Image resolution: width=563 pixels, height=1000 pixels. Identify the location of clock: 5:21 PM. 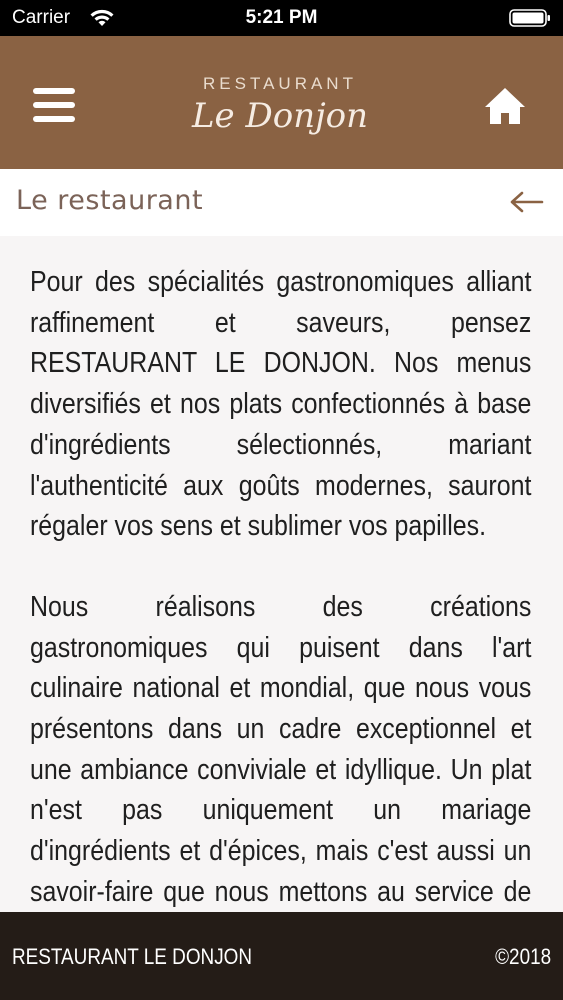
(281, 17).